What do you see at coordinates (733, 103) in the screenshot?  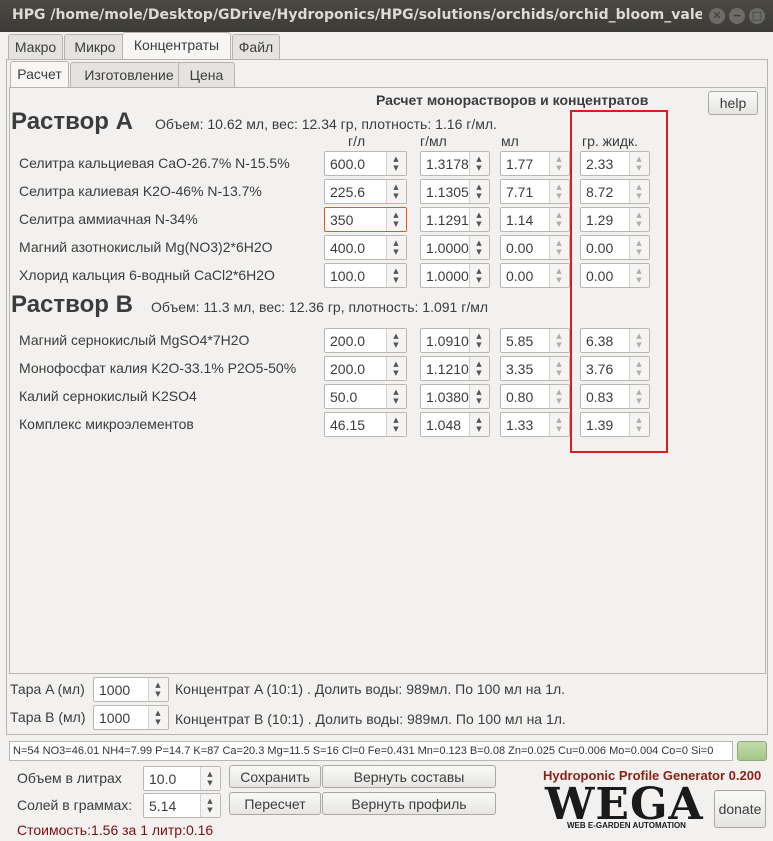 I see `help-button: help` at bounding box center [733, 103].